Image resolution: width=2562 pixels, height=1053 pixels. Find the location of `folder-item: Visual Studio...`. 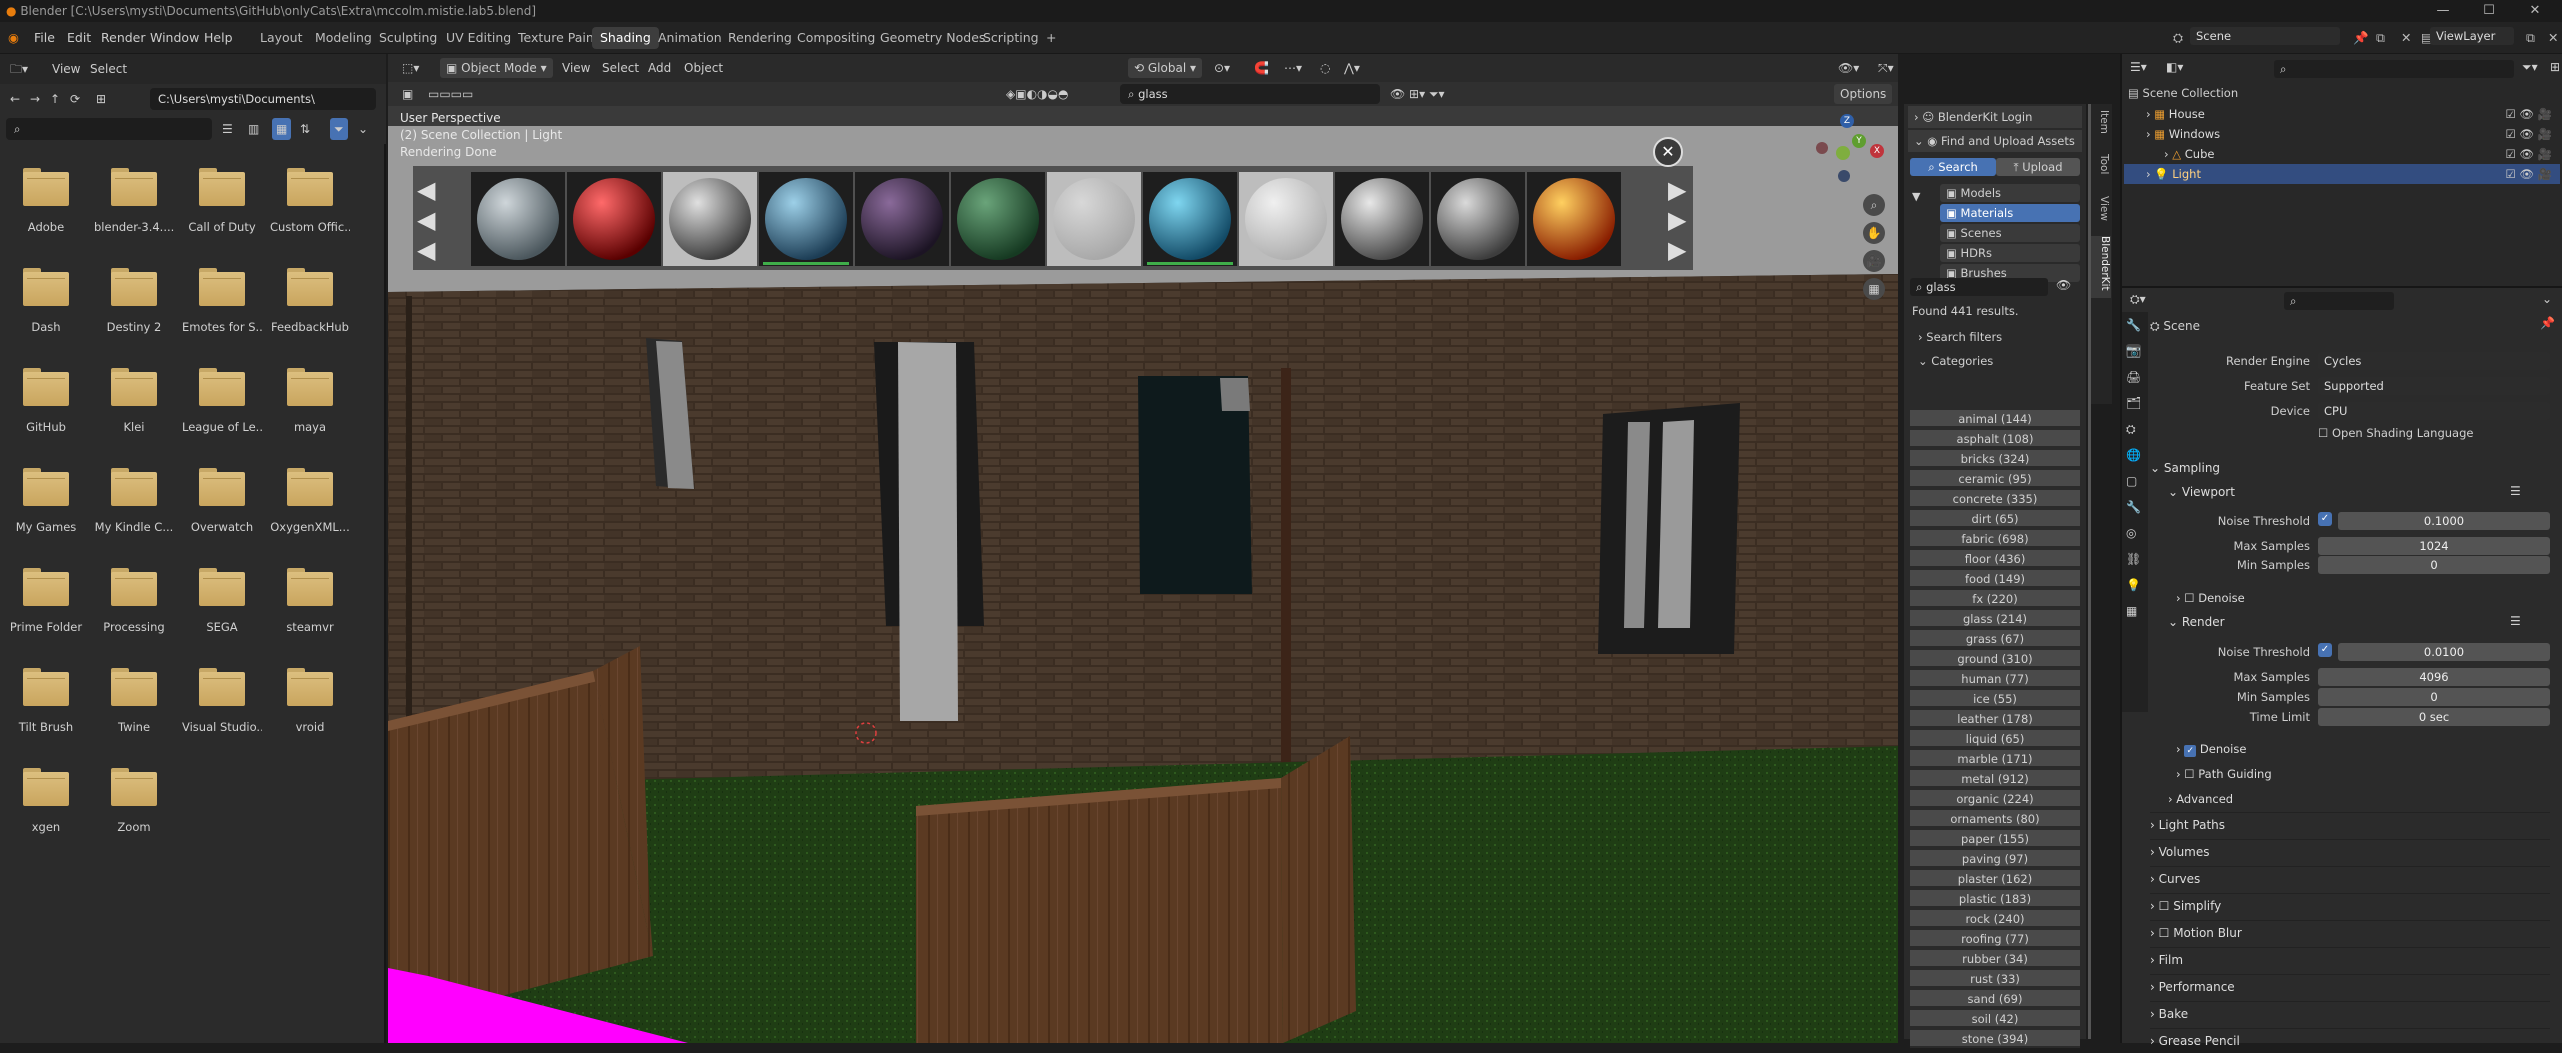

folder-item: Visual Studio... is located at coordinates (222, 704).